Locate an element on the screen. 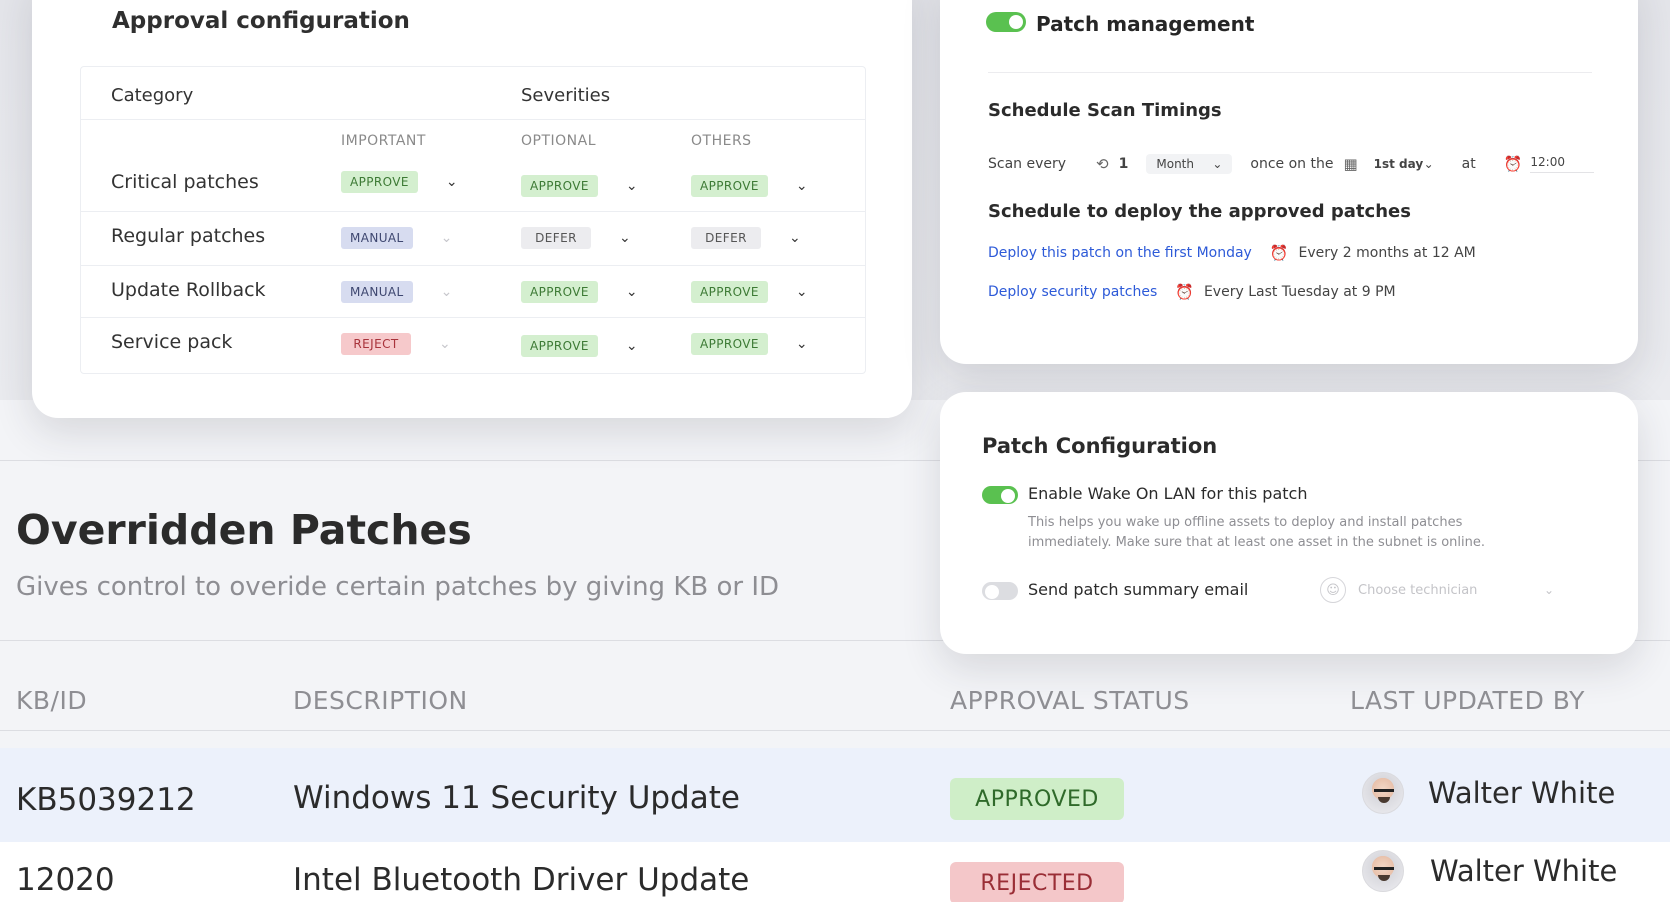  critical-important-select: APPROVE ⌄ is located at coordinates (399, 182).